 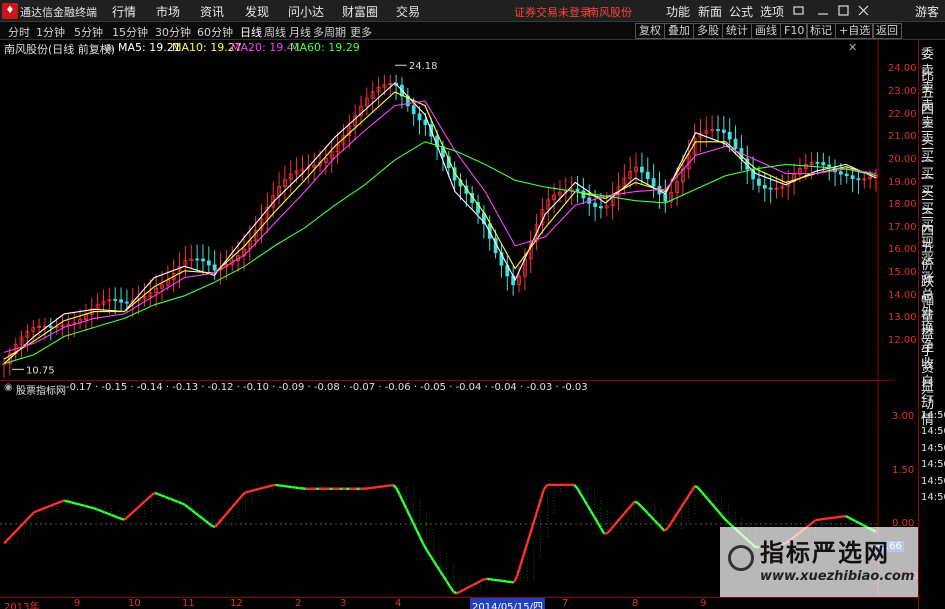 What do you see at coordinates (8, 387) in the screenshot?
I see `indicator-gear-icon: ◉` at bounding box center [8, 387].